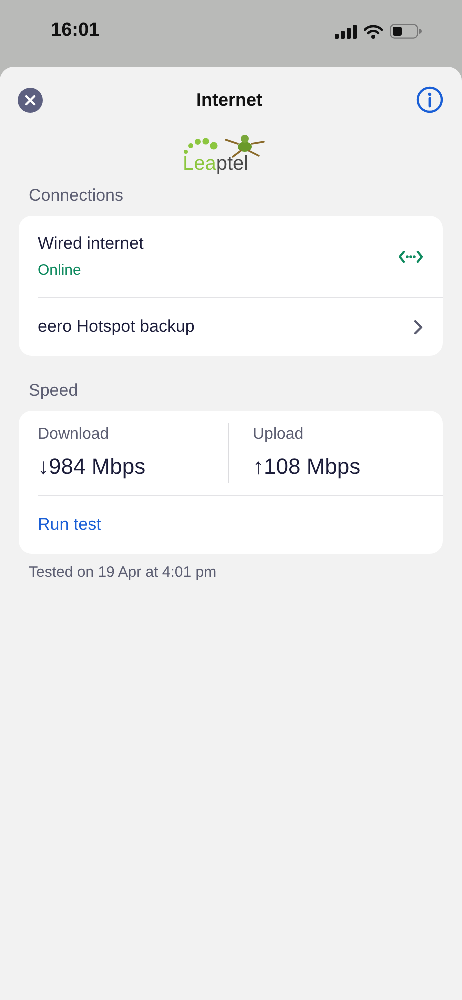 Image resolution: width=462 pixels, height=1000 pixels. What do you see at coordinates (123, 573) in the screenshot?
I see `test-timestamp: Tested on 19 Apr at 4:01 pm` at bounding box center [123, 573].